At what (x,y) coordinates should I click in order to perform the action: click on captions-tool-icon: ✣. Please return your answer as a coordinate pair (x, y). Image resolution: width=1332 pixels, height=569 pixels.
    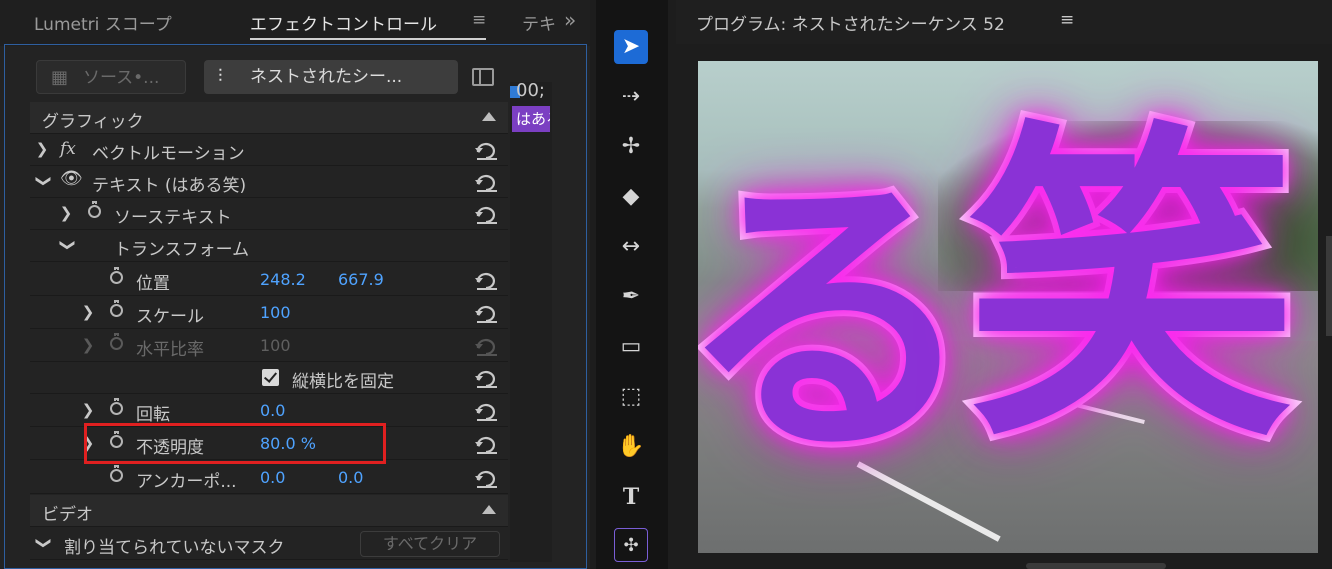
    Looking at the image, I should click on (631, 545).